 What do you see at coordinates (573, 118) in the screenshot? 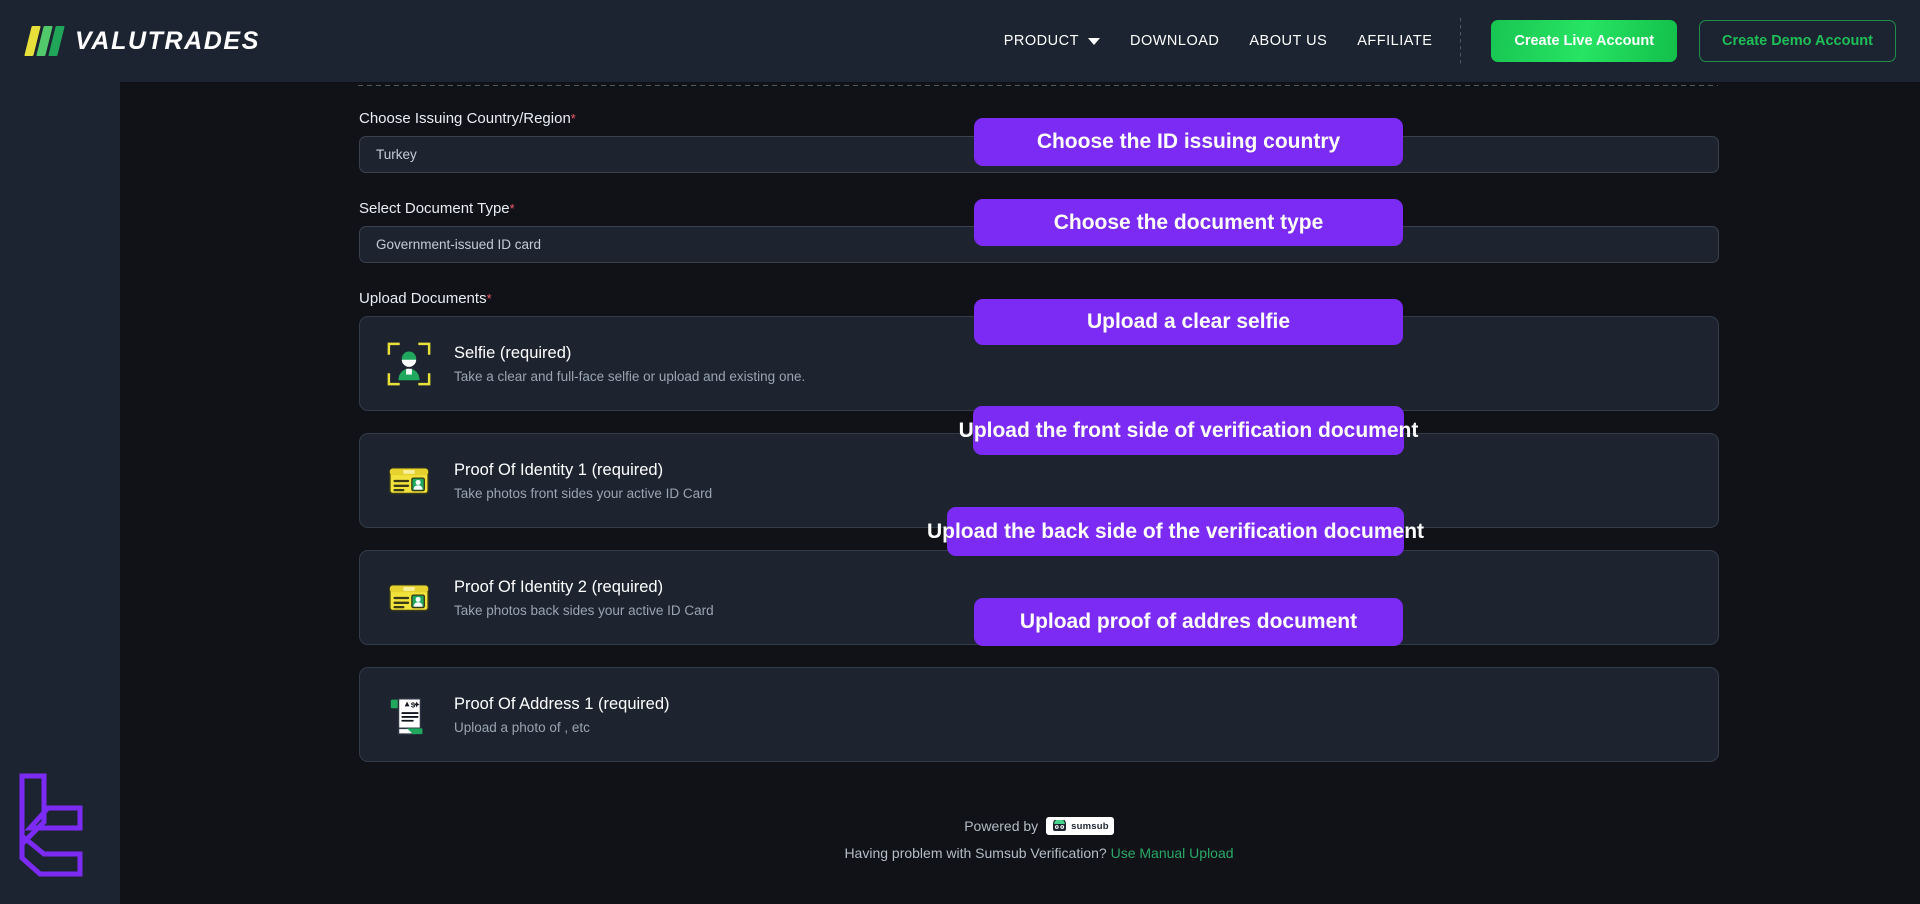
I see `country-required-asterisk: *` at bounding box center [573, 118].